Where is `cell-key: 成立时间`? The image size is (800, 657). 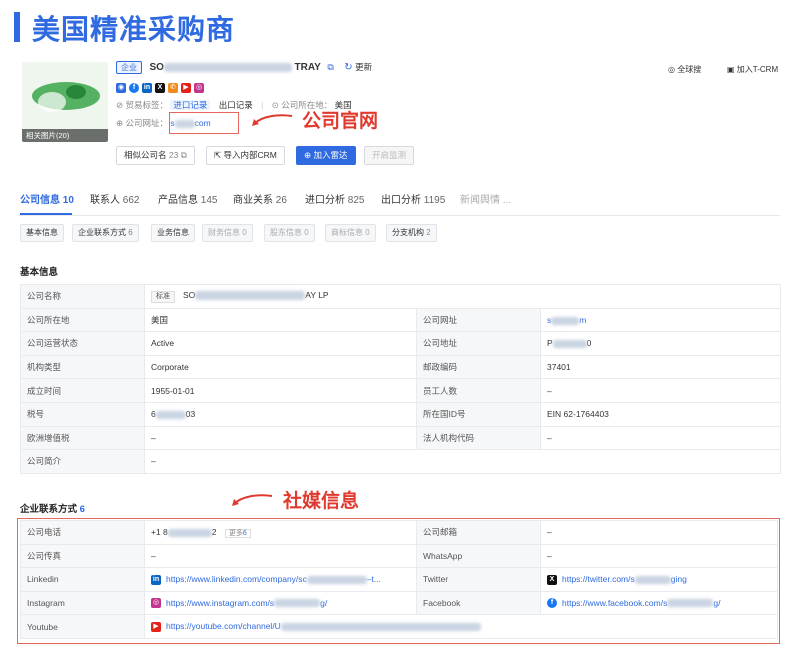 cell-key: 成立时间 is located at coordinates (82, 390).